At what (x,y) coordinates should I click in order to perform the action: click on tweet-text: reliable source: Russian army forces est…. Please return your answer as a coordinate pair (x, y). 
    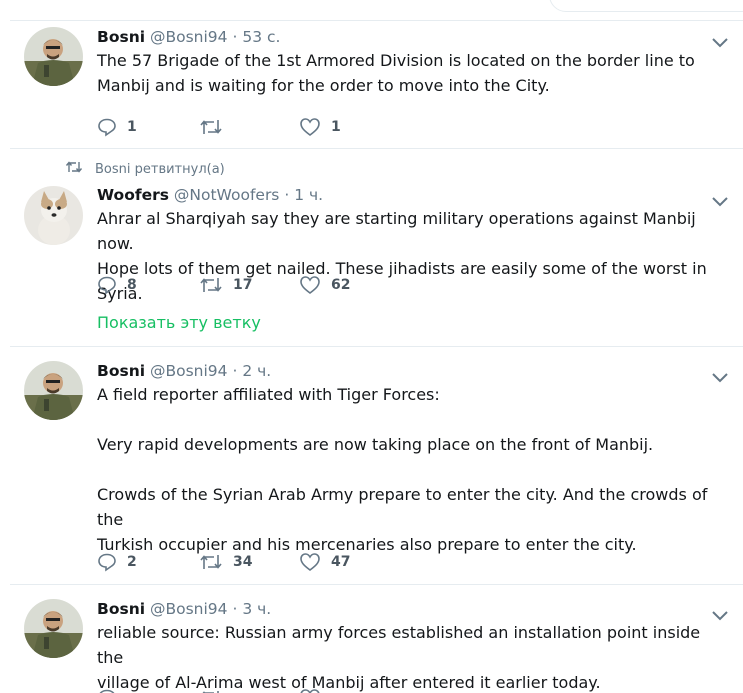
    Looking at the image, I should click on (399, 657).